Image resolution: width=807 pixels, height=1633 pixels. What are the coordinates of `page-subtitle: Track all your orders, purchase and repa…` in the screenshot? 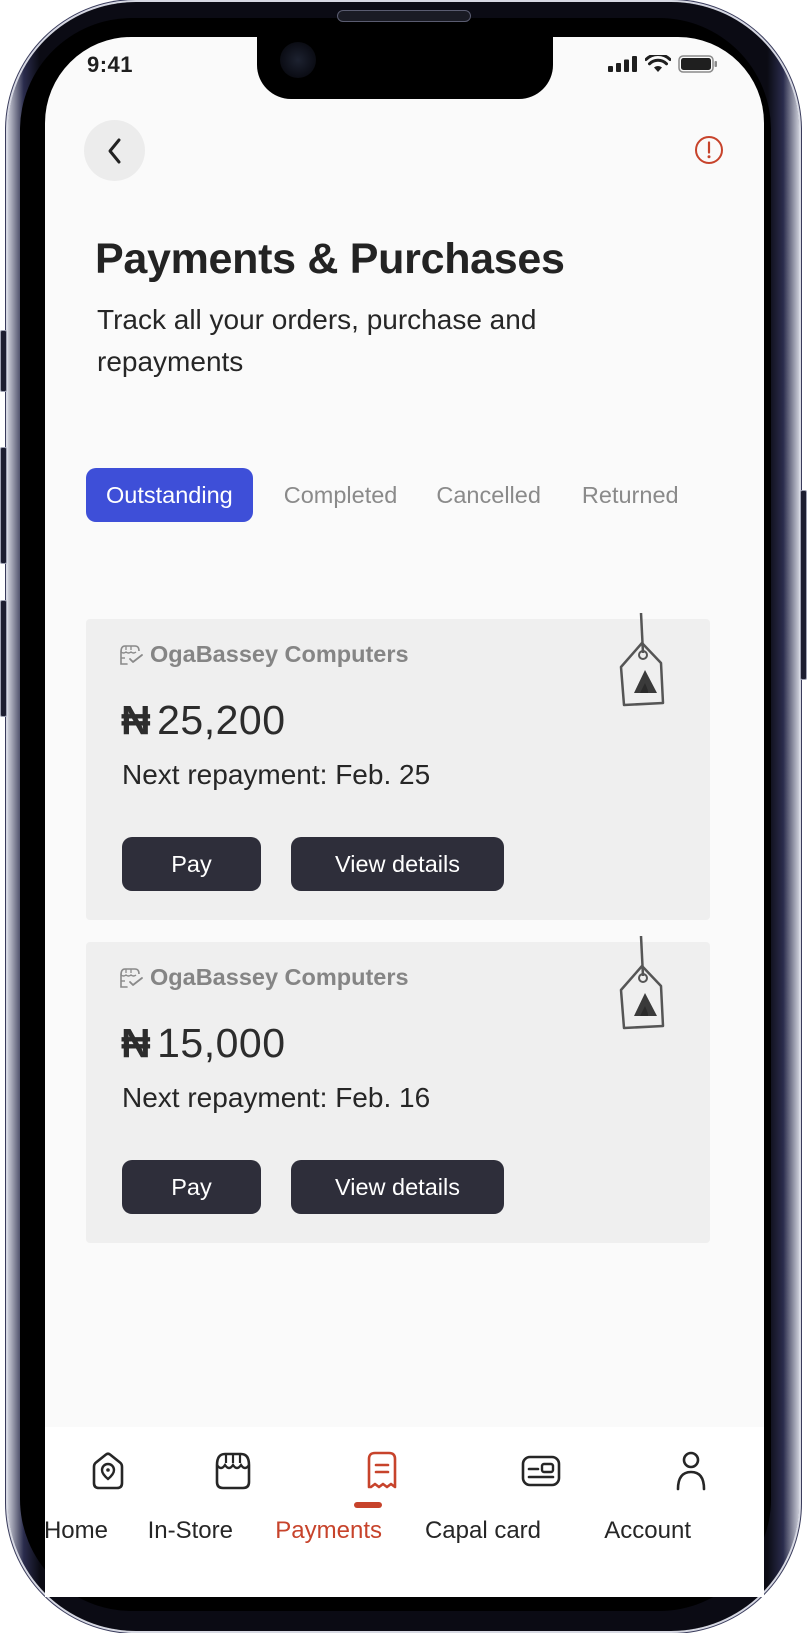 It's located at (317, 340).